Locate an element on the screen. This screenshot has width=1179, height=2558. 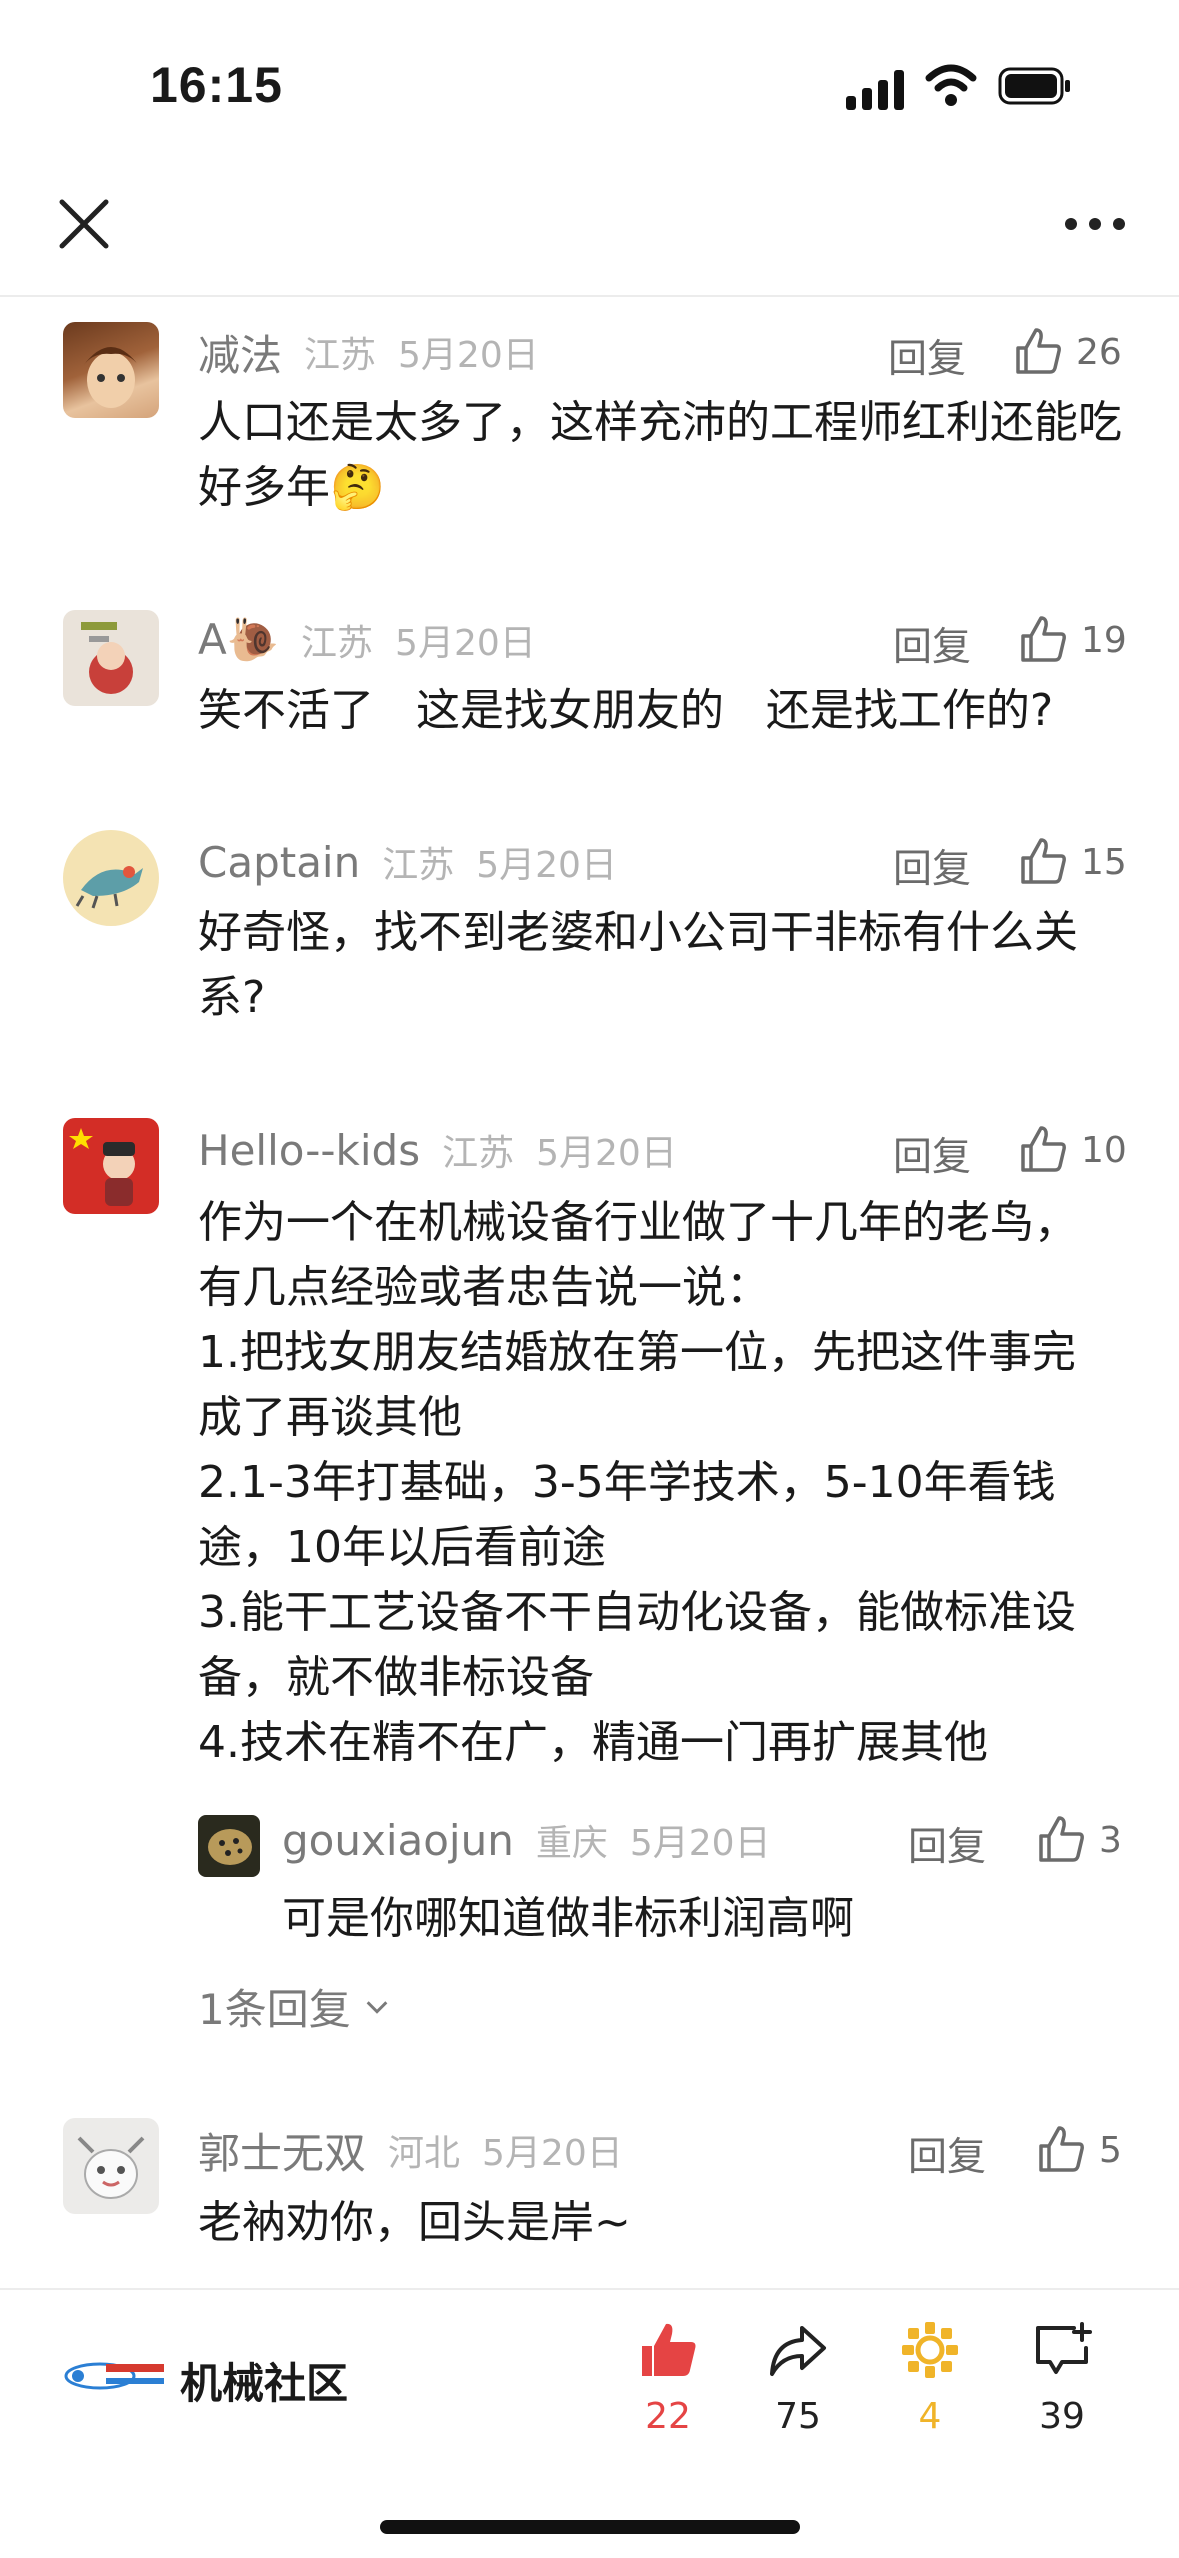
like-button: 3 is located at coordinates (1078, 1840).